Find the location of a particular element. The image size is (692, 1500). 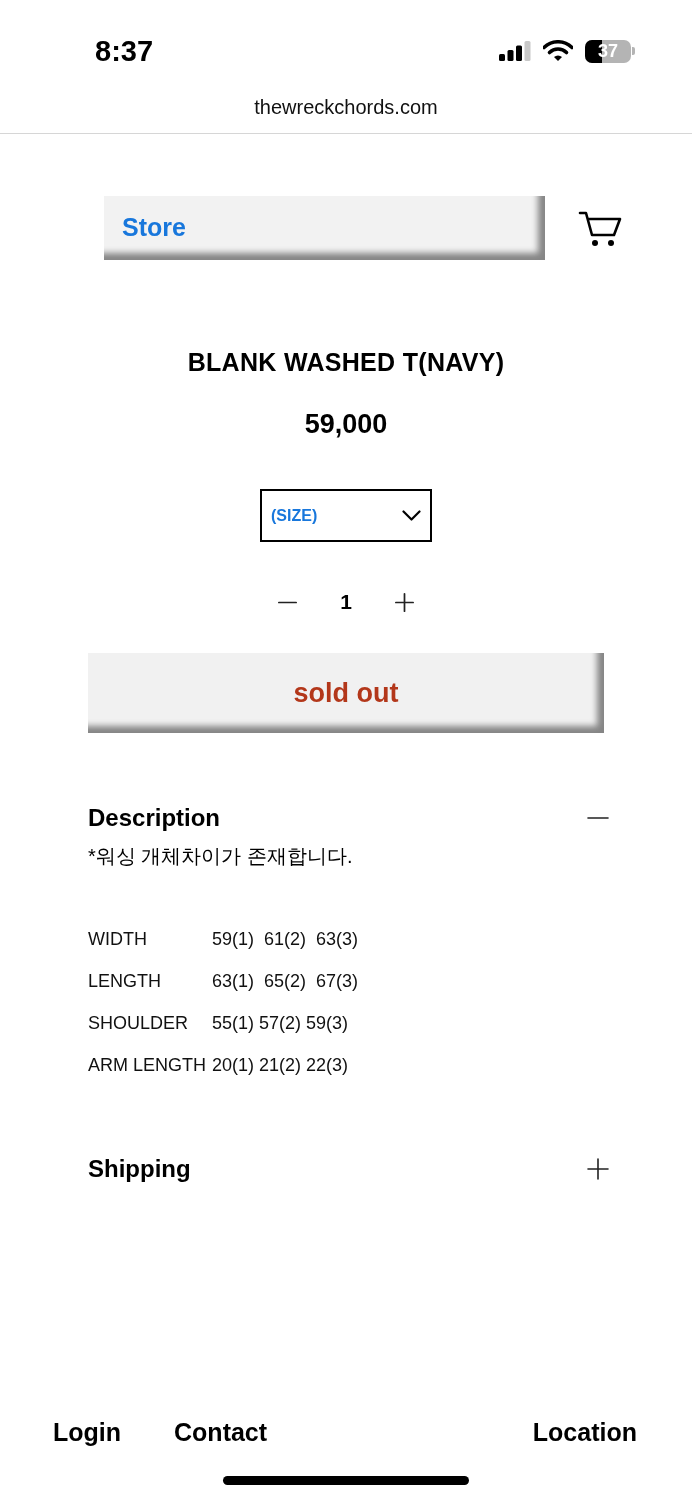

size-values: 55(1) 57(2) 59(3) is located at coordinates (280, 1023).